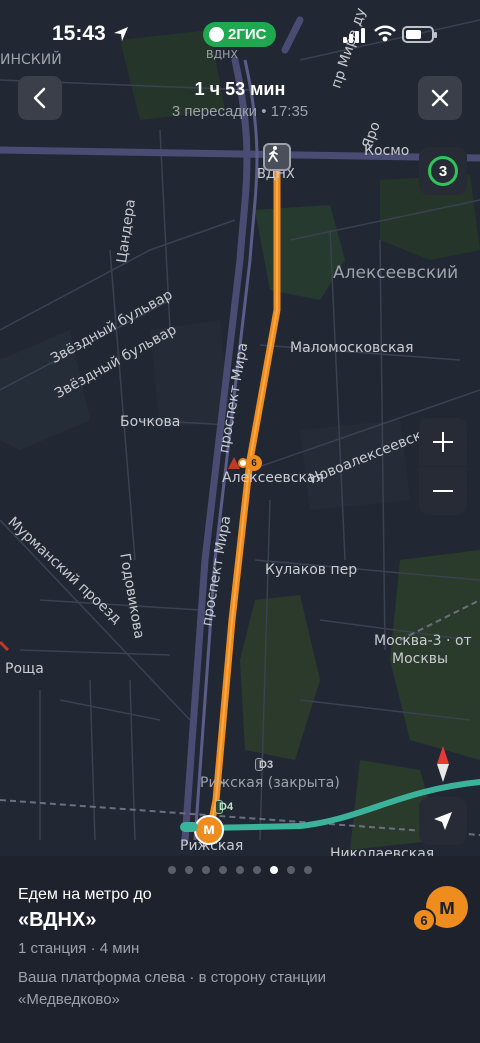 The image size is (480, 1043). Describe the element at coordinates (352, 348) in the screenshot. I see `street-label: Маломосковская` at that location.